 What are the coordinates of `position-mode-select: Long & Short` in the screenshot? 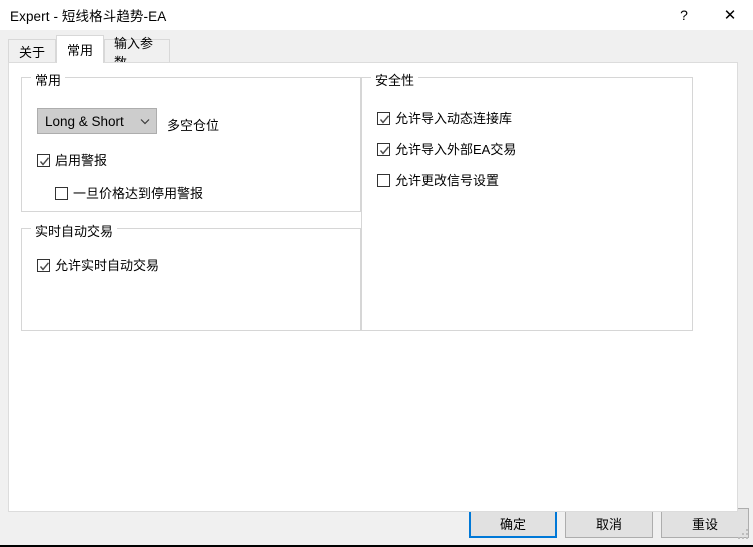 It's located at (97, 121).